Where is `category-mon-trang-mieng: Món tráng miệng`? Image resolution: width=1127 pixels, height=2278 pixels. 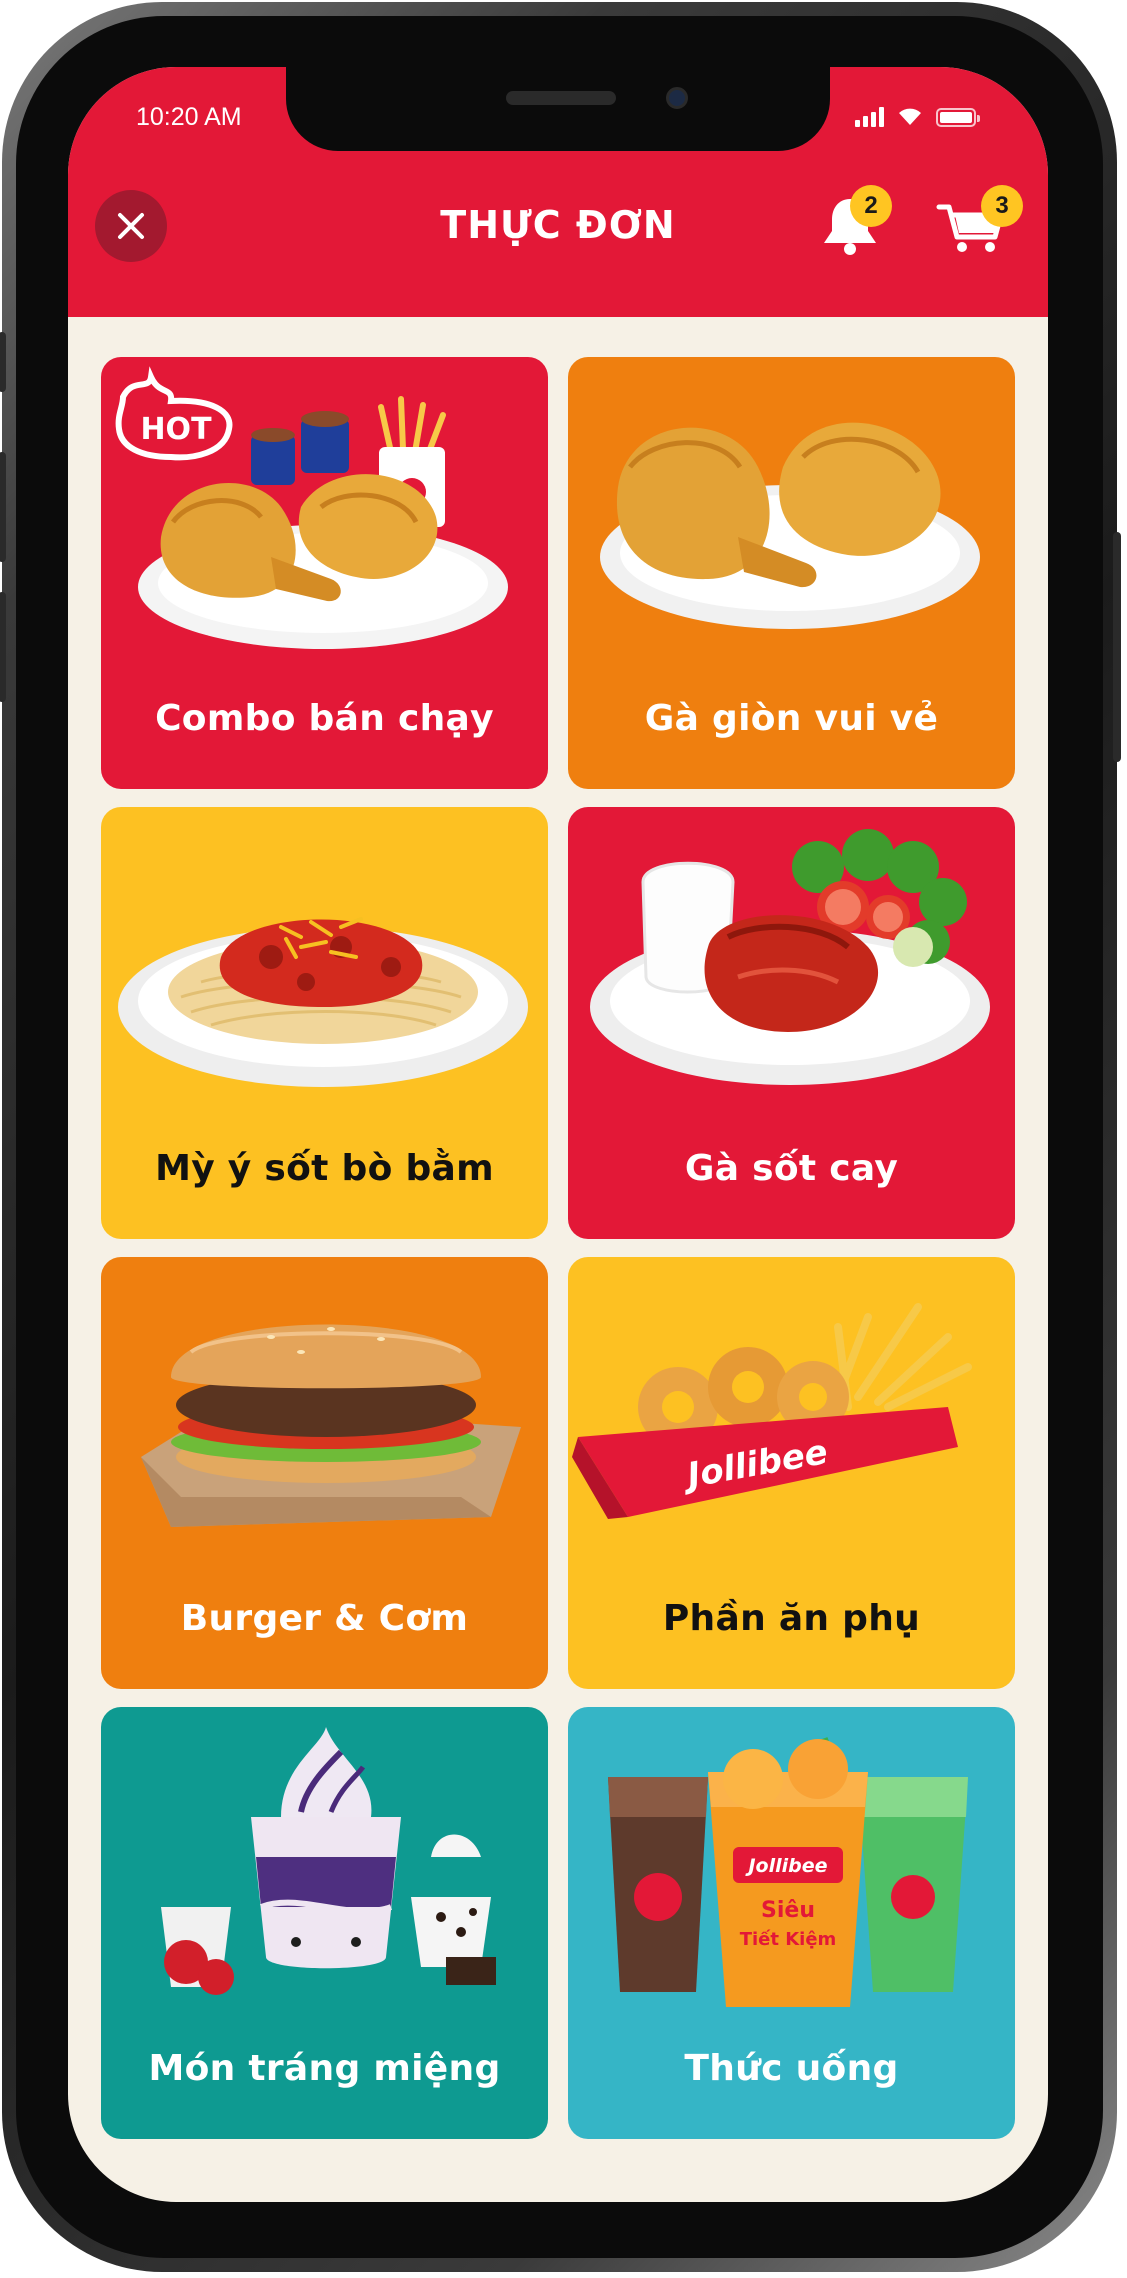 category-mon-trang-mieng: Món tráng miệng is located at coordinates (324, 1923).